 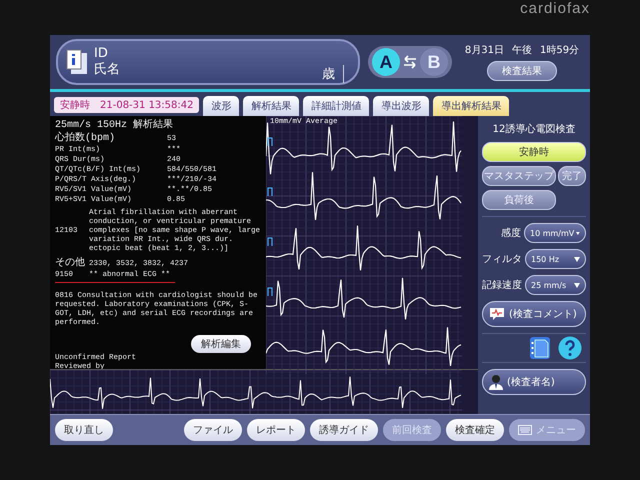 I want to click on swap-arrows-icon, so click(x=410, y=62).